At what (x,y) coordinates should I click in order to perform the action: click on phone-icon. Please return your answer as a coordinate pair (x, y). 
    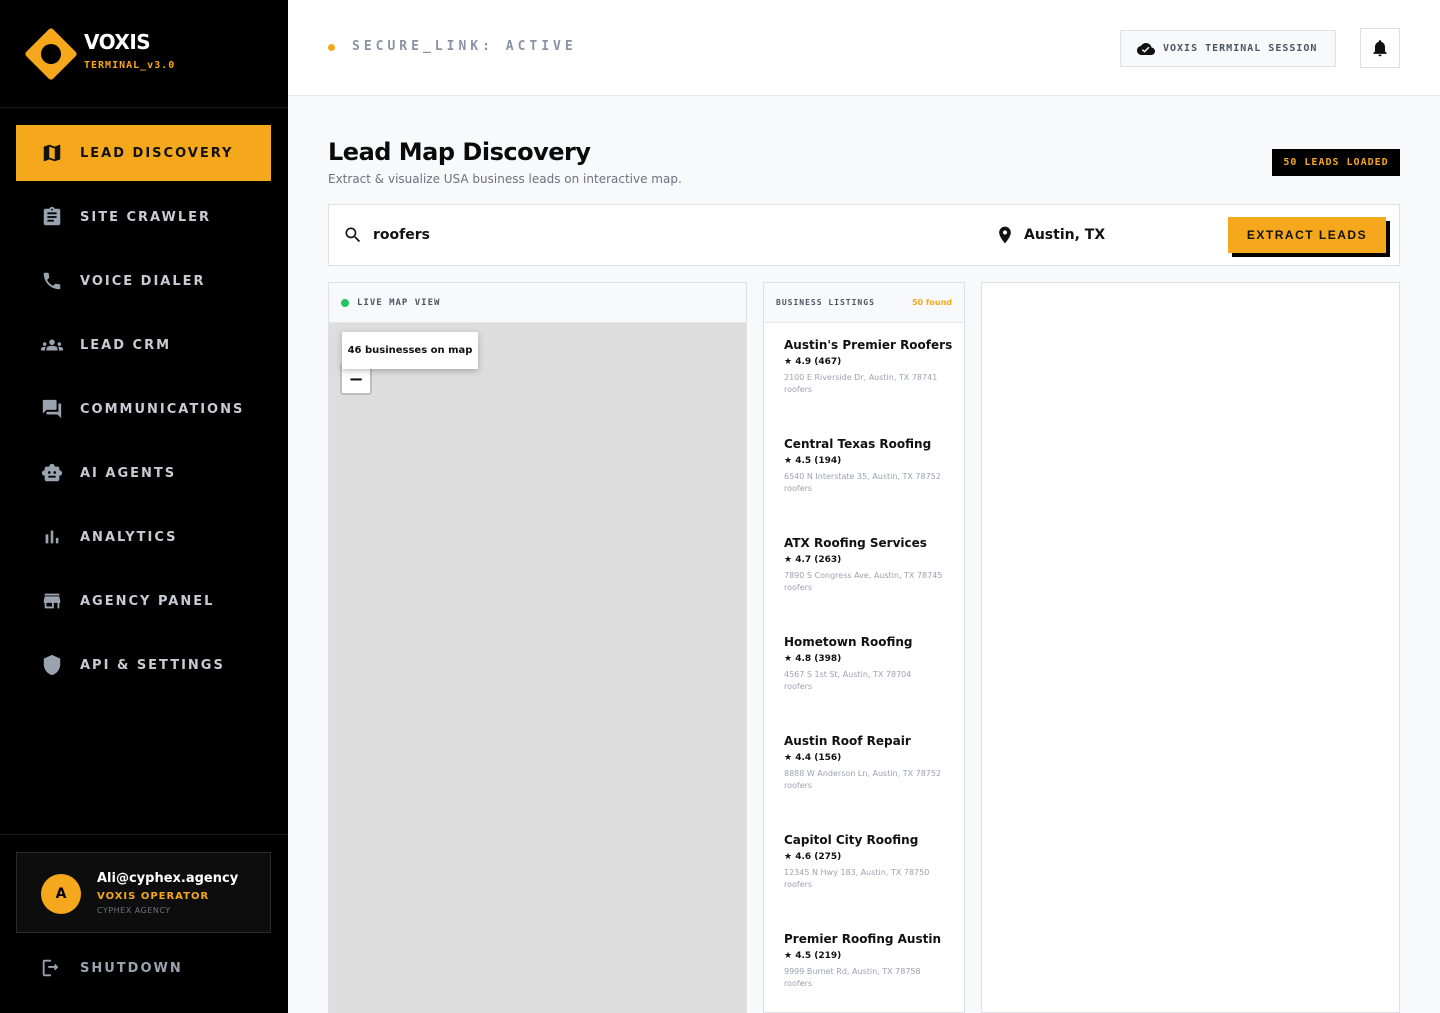
    Looking at the image, I should click on (52, 281).